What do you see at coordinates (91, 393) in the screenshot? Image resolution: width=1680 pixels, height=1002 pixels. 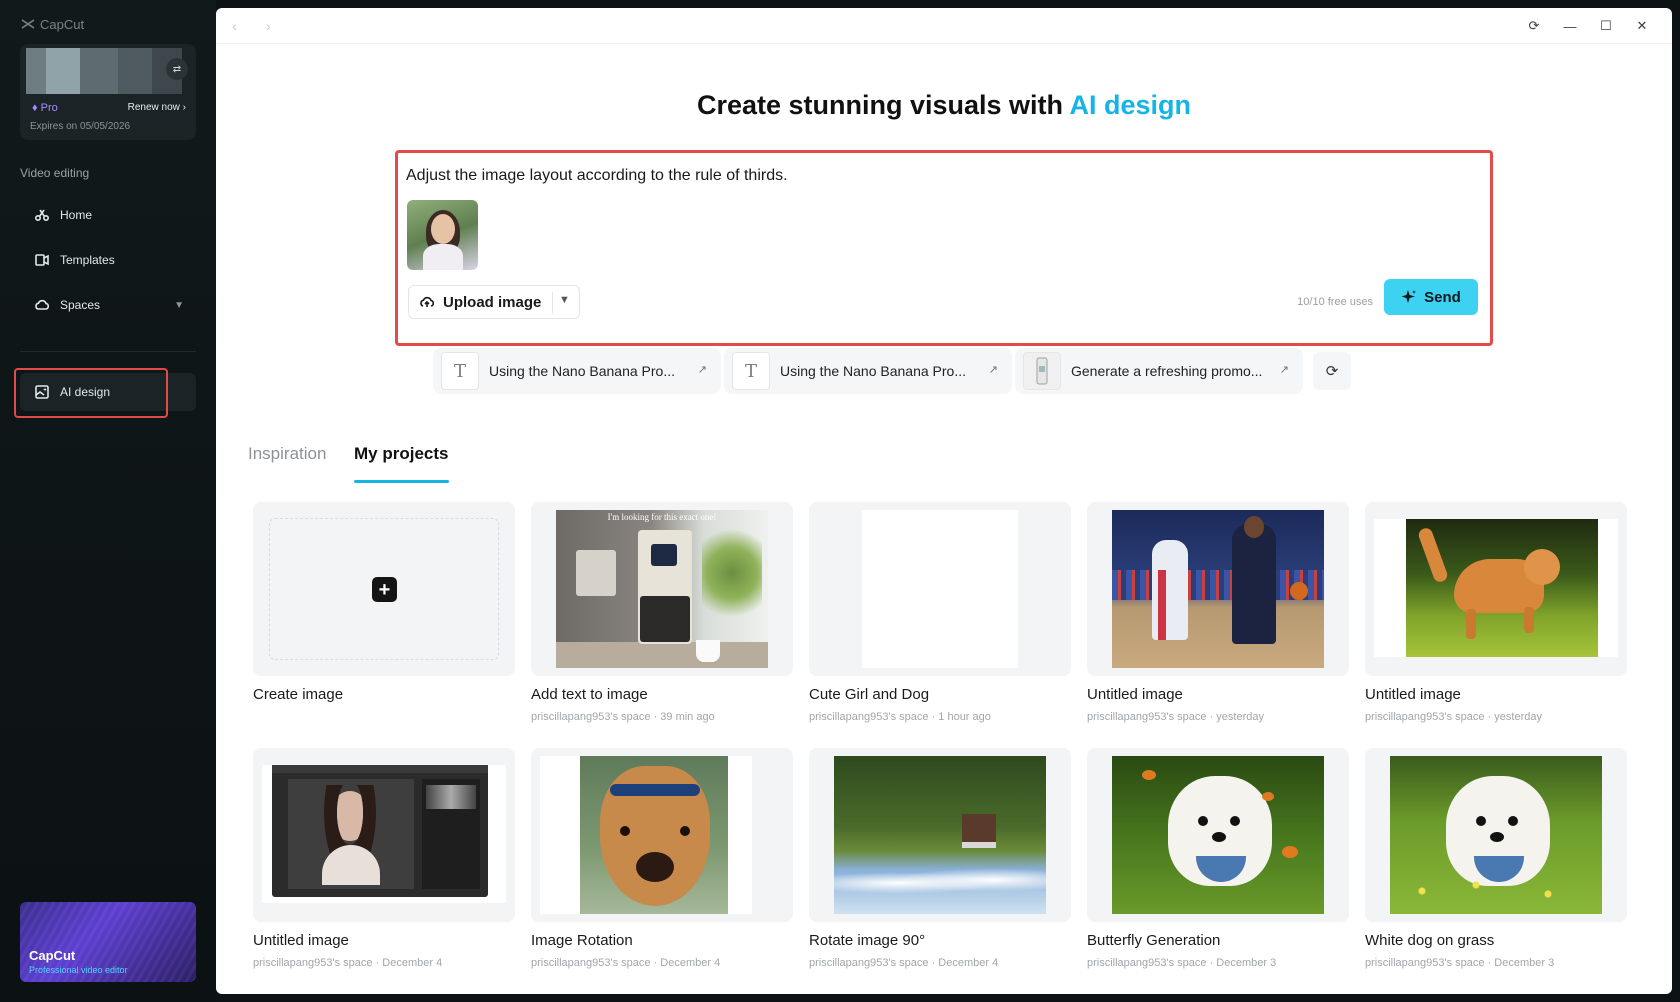 I see `ai-design-highlight-box` at bounding box center [91, 393].